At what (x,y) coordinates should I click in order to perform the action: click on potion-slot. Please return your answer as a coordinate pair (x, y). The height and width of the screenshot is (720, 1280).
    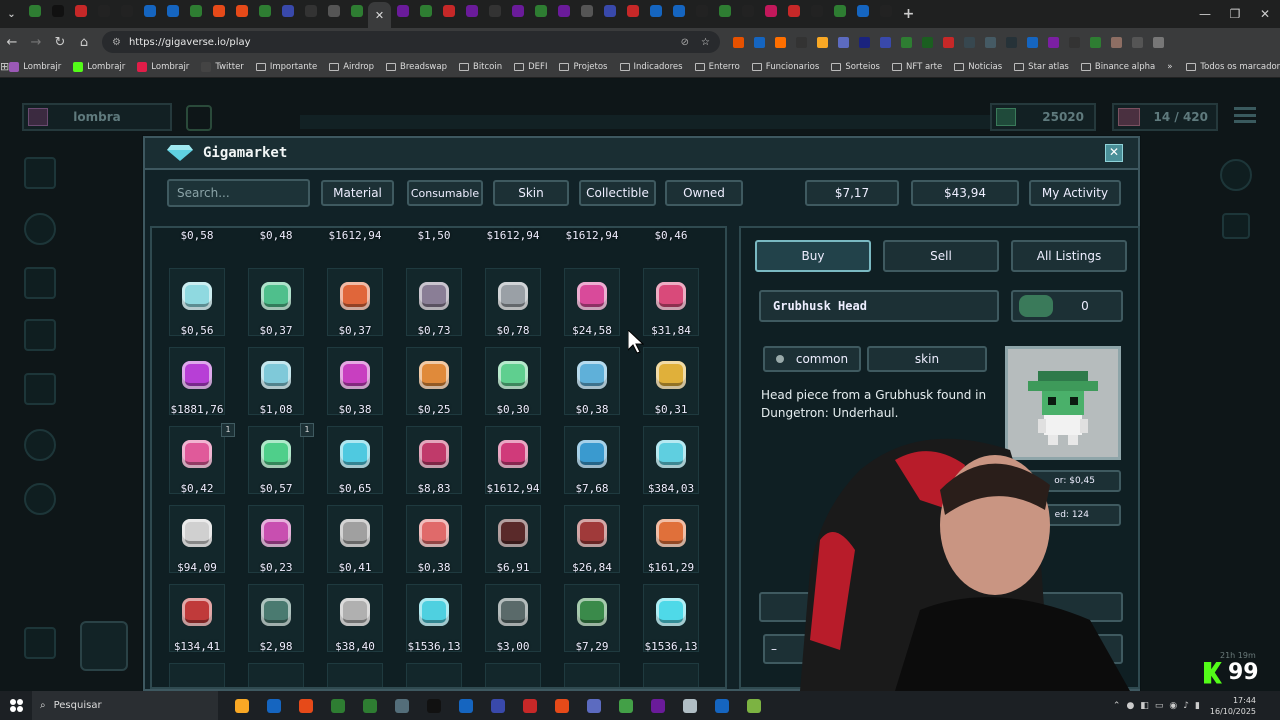
    Looking at the image, I should click on (104, 646).